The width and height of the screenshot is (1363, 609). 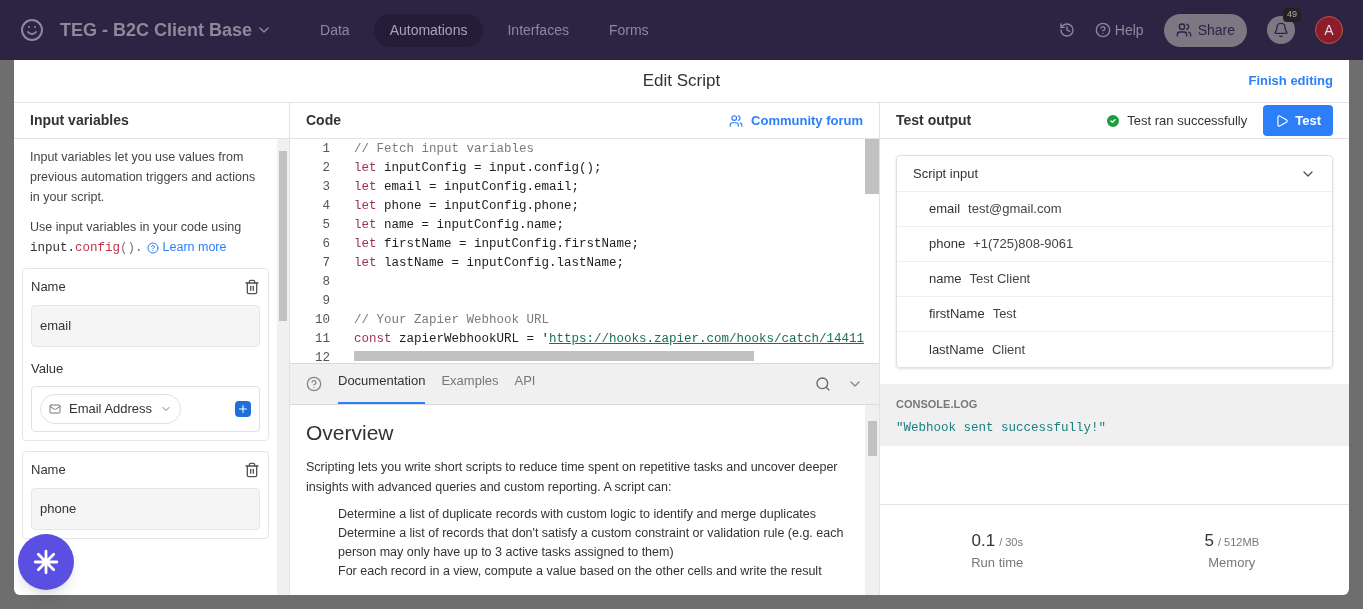 What do you see at coordinates (325, 301) in the screenshot?
I see `line-number: 9` at bounding box center [325, 301].